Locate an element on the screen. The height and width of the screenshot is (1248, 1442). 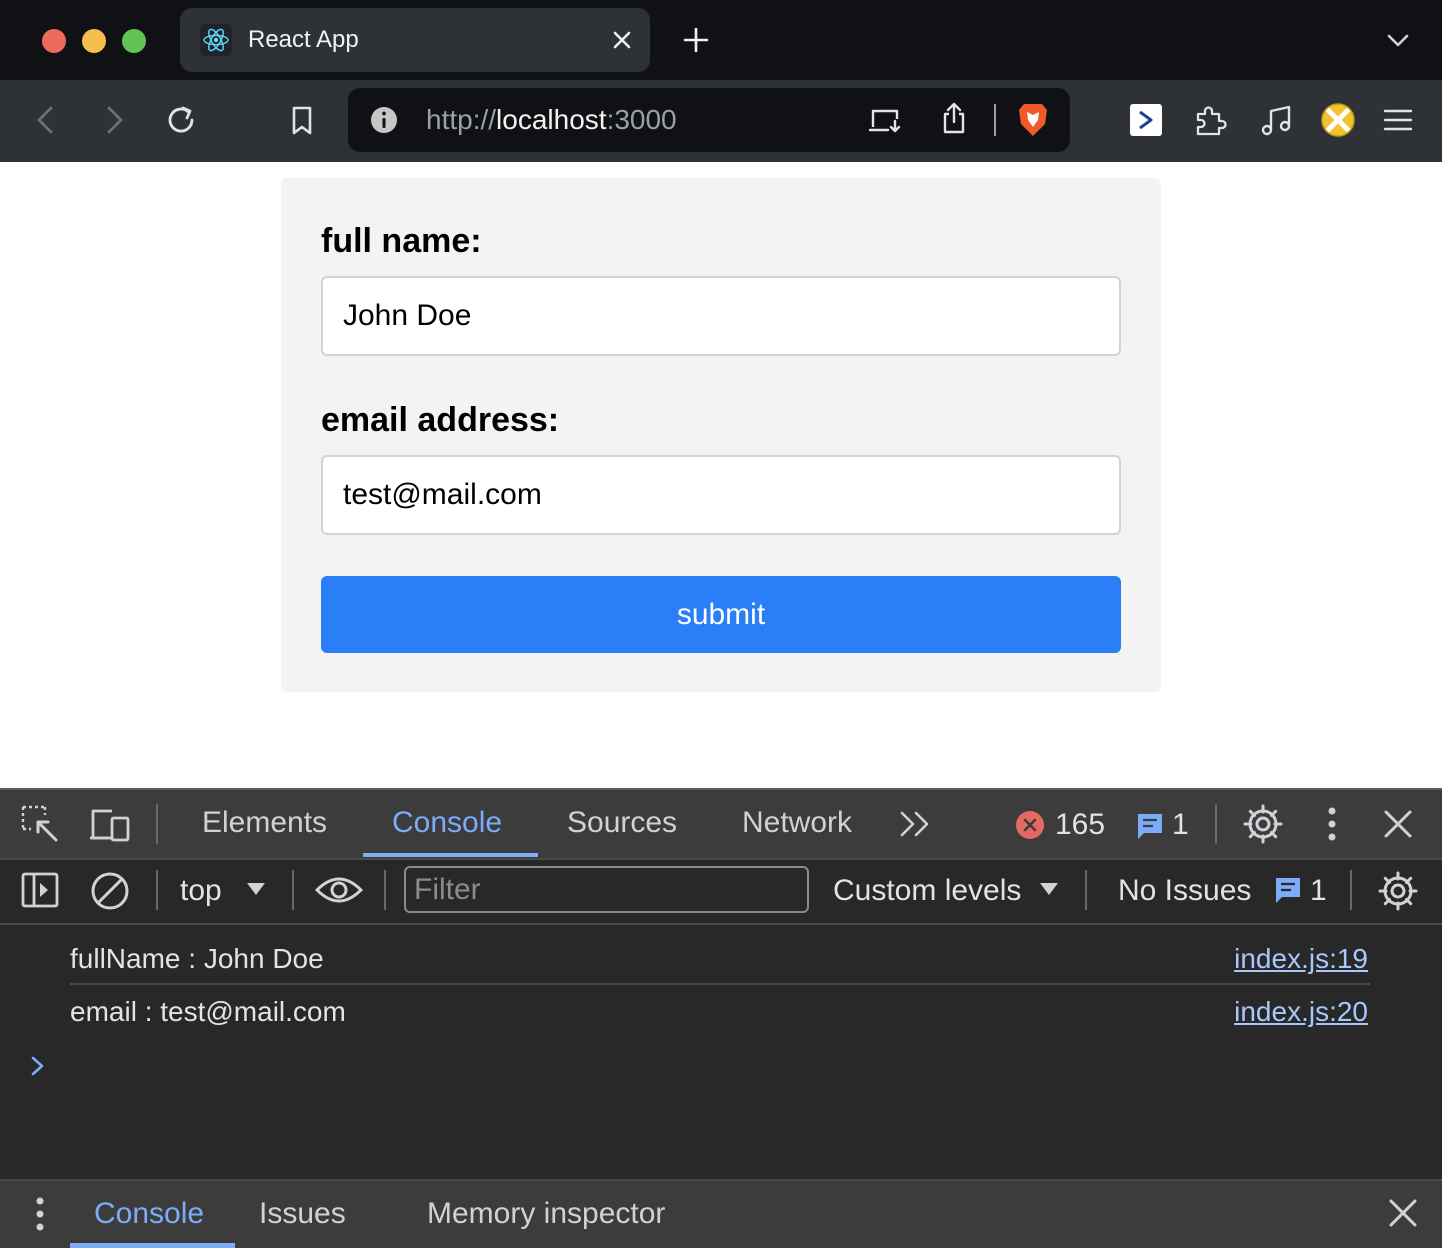
share-icon is located at coordinates (954, 118).